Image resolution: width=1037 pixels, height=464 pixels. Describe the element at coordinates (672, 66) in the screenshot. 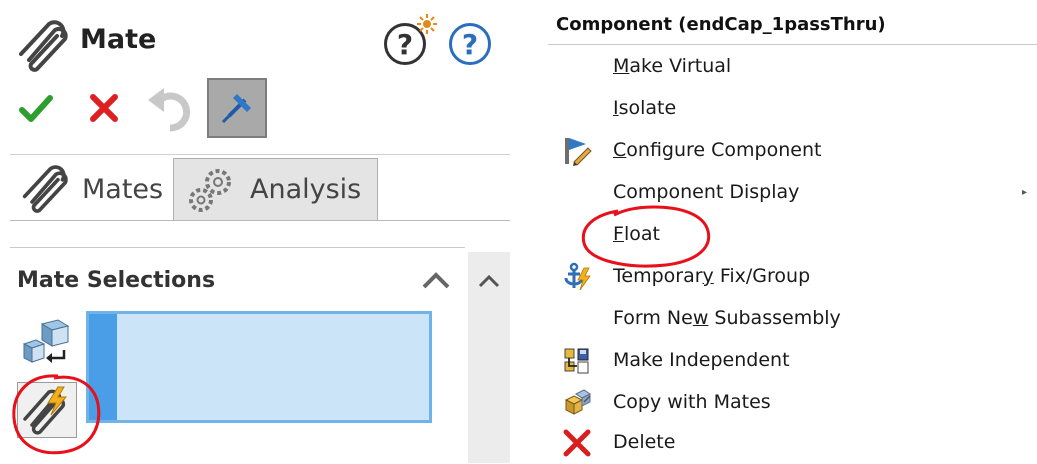

I see `menu-item-label: Make Virtual` at that location.